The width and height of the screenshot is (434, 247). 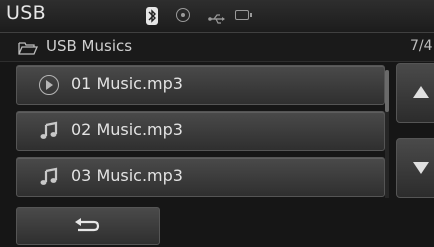 What do you see at coordinates (421, 168) in the screenshot?
I see `triangle-down-icon` at bounding box center [421, 168].